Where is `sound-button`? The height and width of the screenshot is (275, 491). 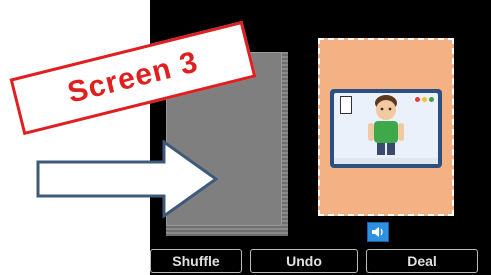
sound-button is located at coordinates (378, 232).